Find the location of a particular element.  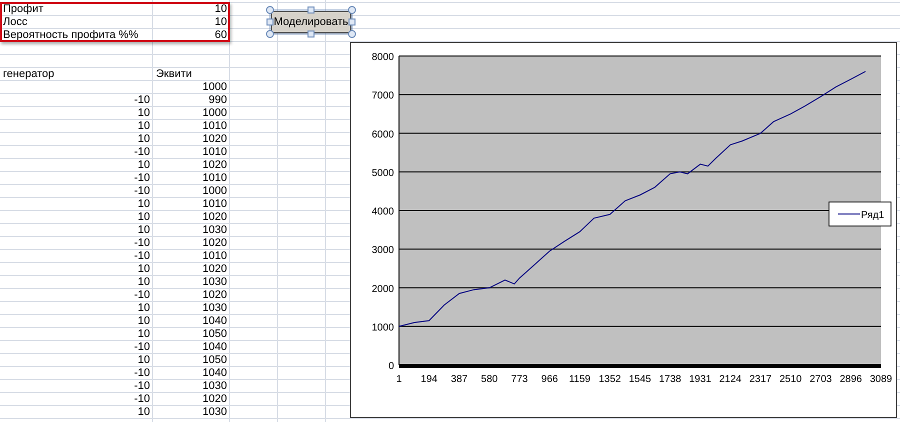

axis-tick-label: 7000 is located at coordinates (383, 96).